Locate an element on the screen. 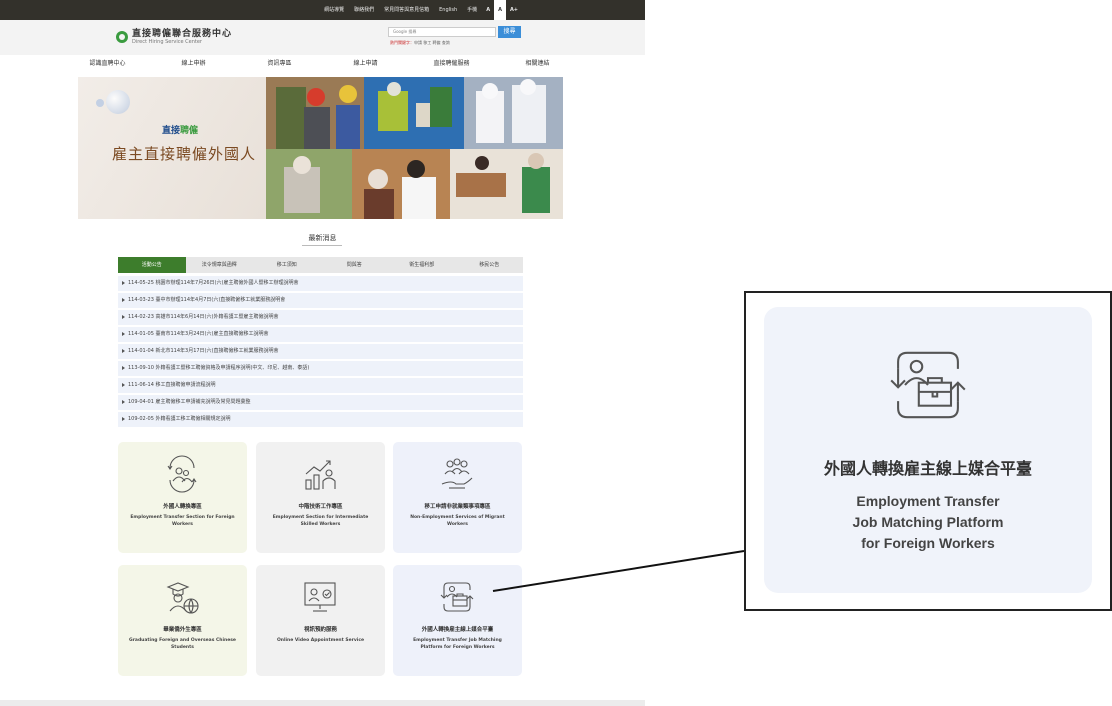  zoom-subtitle-line2: Job Matching Platform is located at coordinates (928, 522).